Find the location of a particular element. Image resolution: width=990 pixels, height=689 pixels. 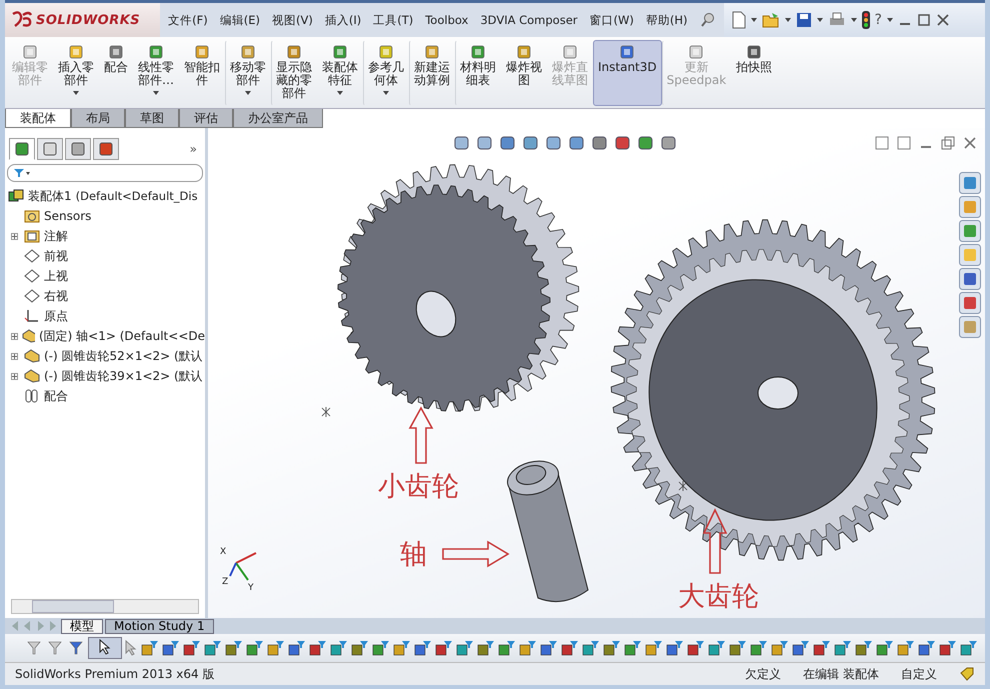

tree-item: 注解 is located at coordinates (56, 236).